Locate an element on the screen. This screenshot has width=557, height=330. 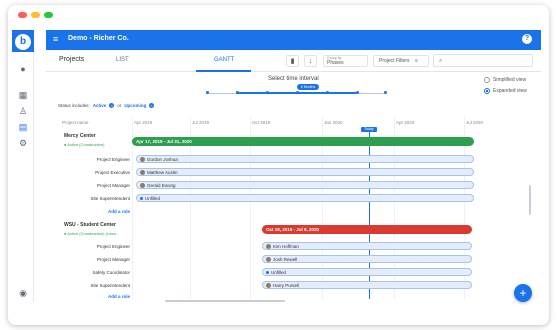
column-header: Jul 2019 is located at coordinates (201, 122).